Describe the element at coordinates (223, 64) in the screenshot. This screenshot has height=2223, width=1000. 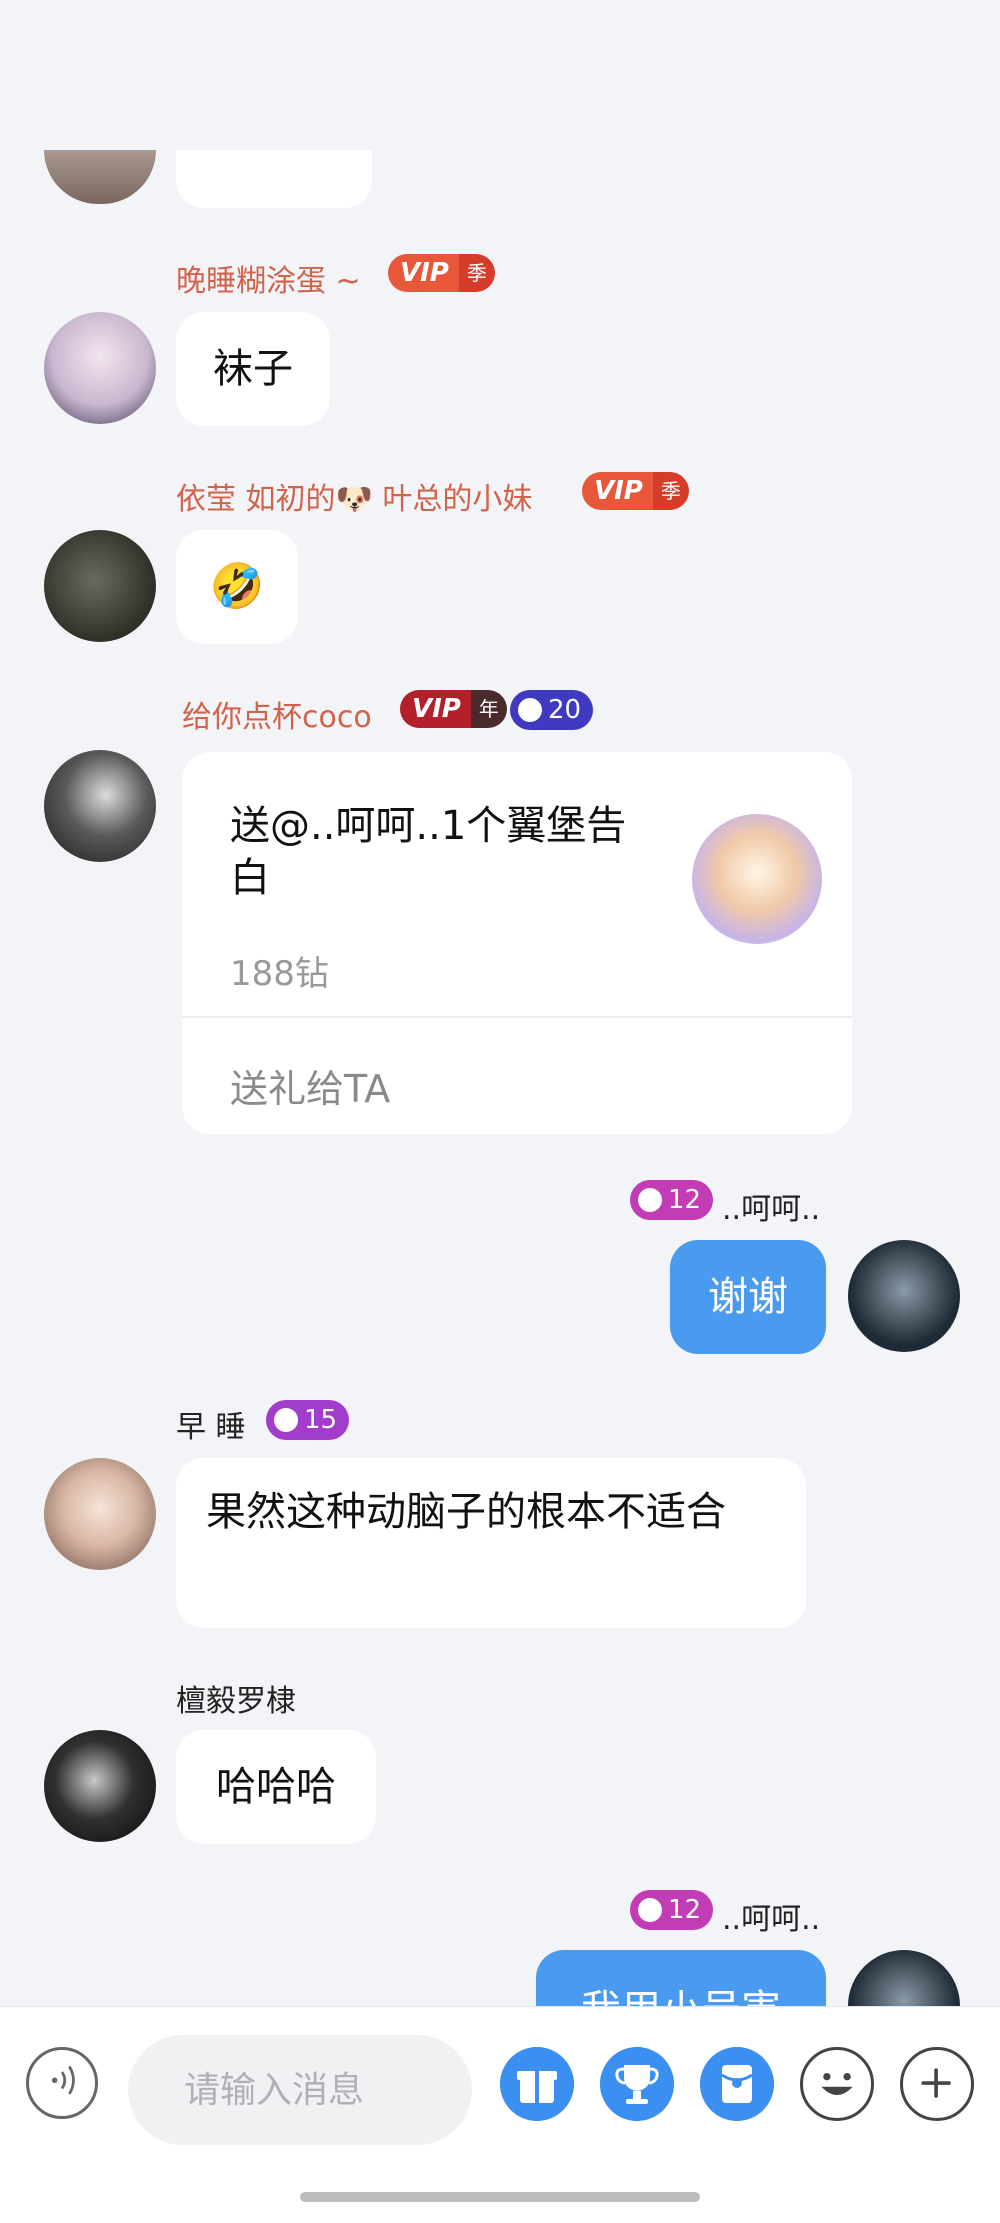
I see `app-notification-icon` at that location.